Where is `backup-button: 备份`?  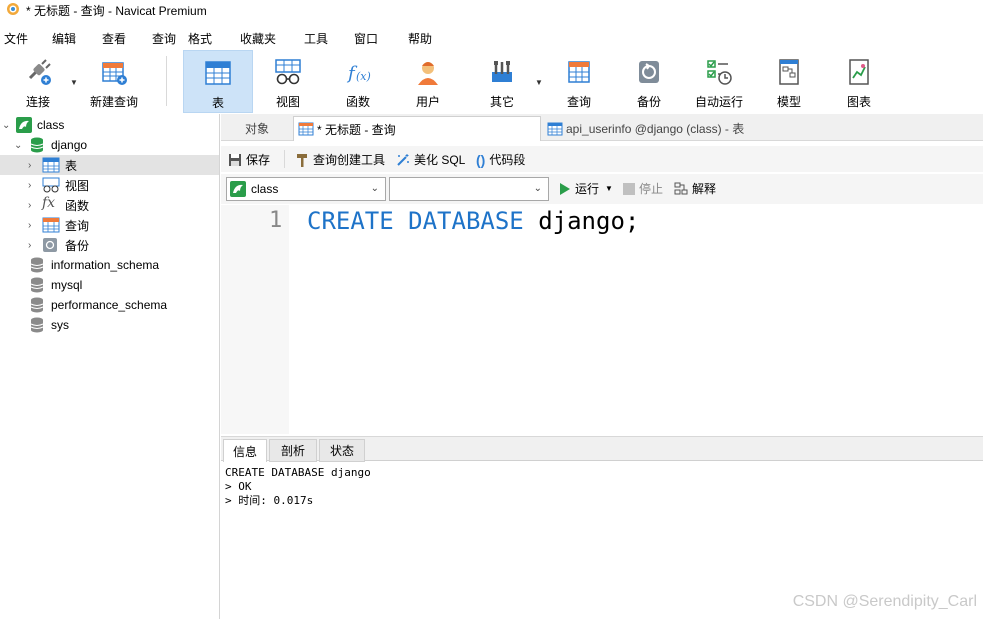 backup-button: 备份 is located at coordinates (649, 81).